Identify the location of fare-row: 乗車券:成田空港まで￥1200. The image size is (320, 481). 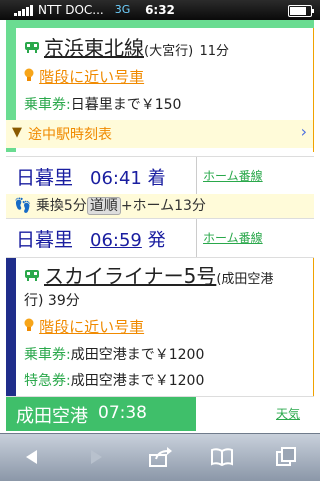
(114, 354).